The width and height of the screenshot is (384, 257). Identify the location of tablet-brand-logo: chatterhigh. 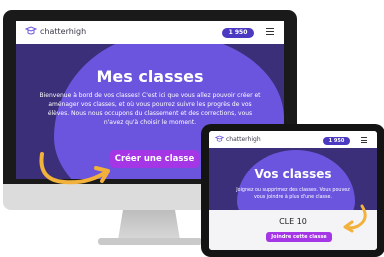
(238, 139).